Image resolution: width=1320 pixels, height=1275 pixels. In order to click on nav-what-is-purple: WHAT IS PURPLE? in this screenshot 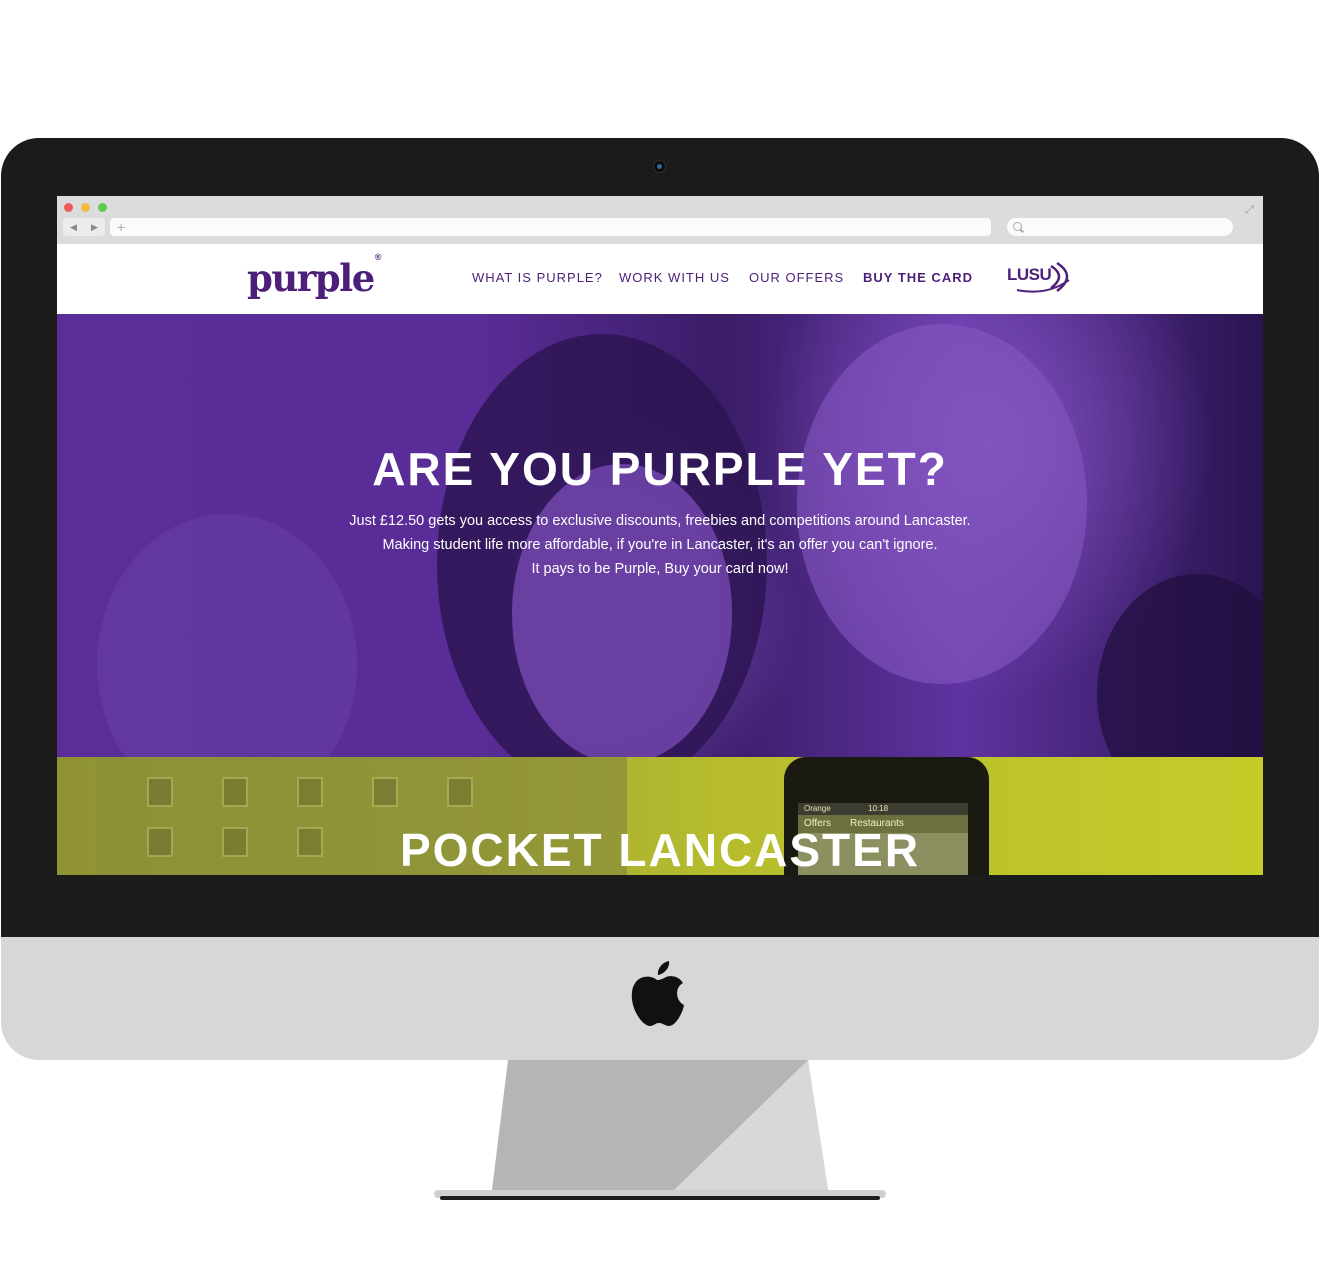, I will do `click(537, 277)`.